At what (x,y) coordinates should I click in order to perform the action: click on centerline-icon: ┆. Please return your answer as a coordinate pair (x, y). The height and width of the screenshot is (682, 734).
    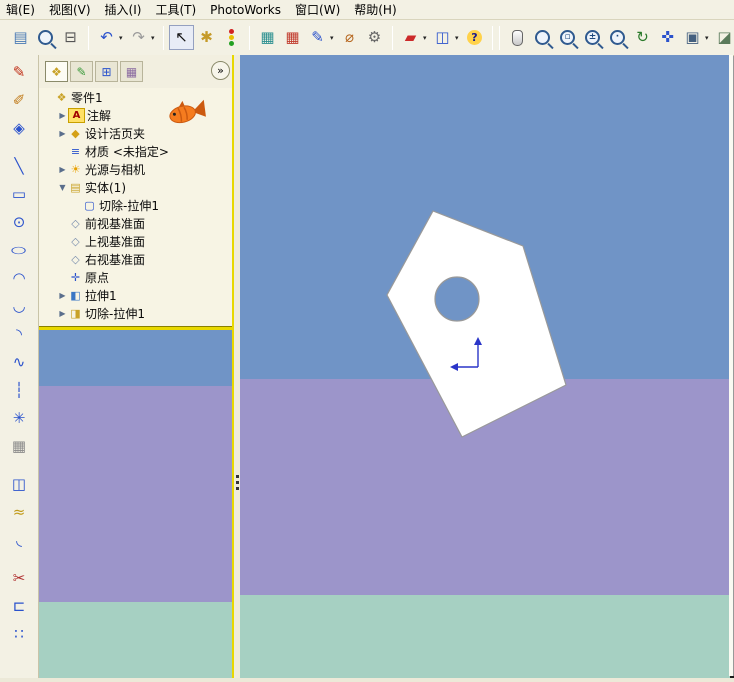
    Looking at the image, I should click on (19, 390).